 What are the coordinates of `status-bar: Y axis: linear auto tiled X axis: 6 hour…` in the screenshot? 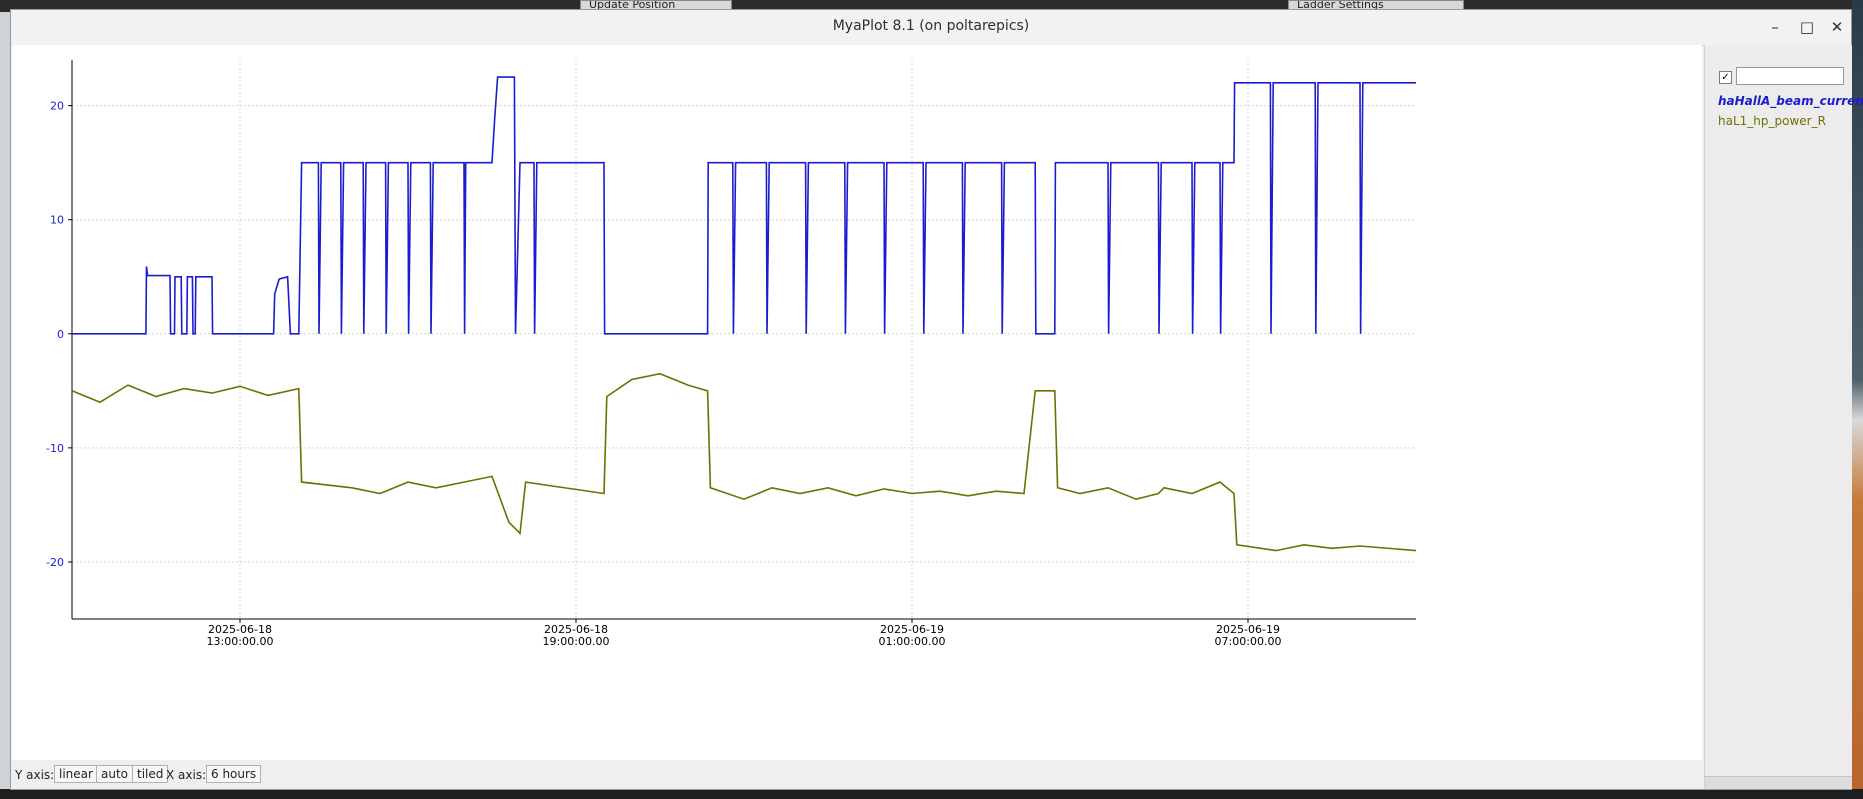 It's located at (857, 774).